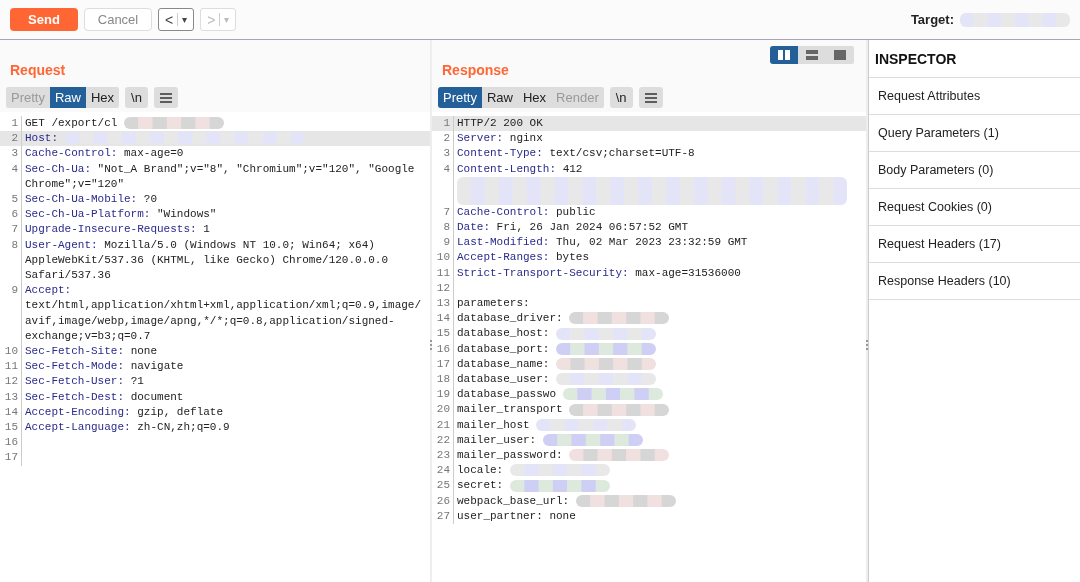  Describe the element at coordinates (104, 153) in the screenshot. I see `code-line: Cache-Control: max-age=0` at that location.